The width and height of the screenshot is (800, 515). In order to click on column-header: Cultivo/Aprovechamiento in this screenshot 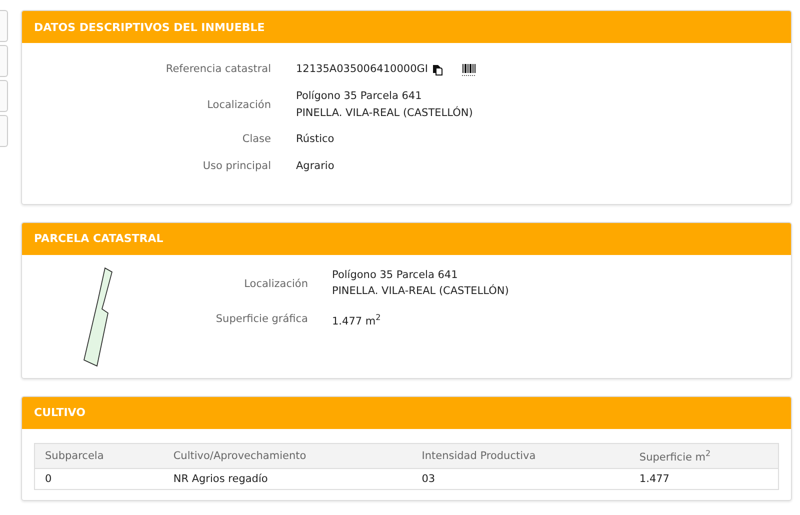, I will do `click(287, 456)`.